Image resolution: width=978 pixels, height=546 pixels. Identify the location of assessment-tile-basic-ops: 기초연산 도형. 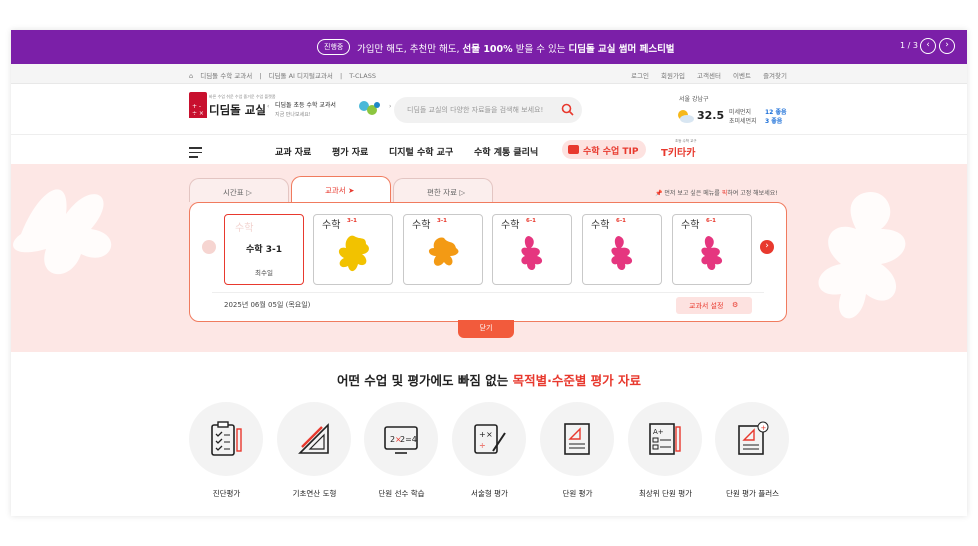
(314, 450).